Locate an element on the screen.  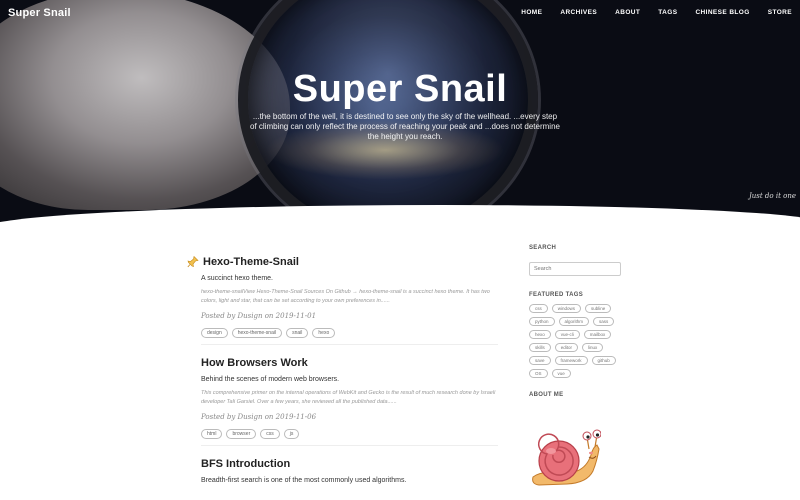
post-meta: Posted by Dusign on 2019-11-01 is located at coordinates (259, 316).